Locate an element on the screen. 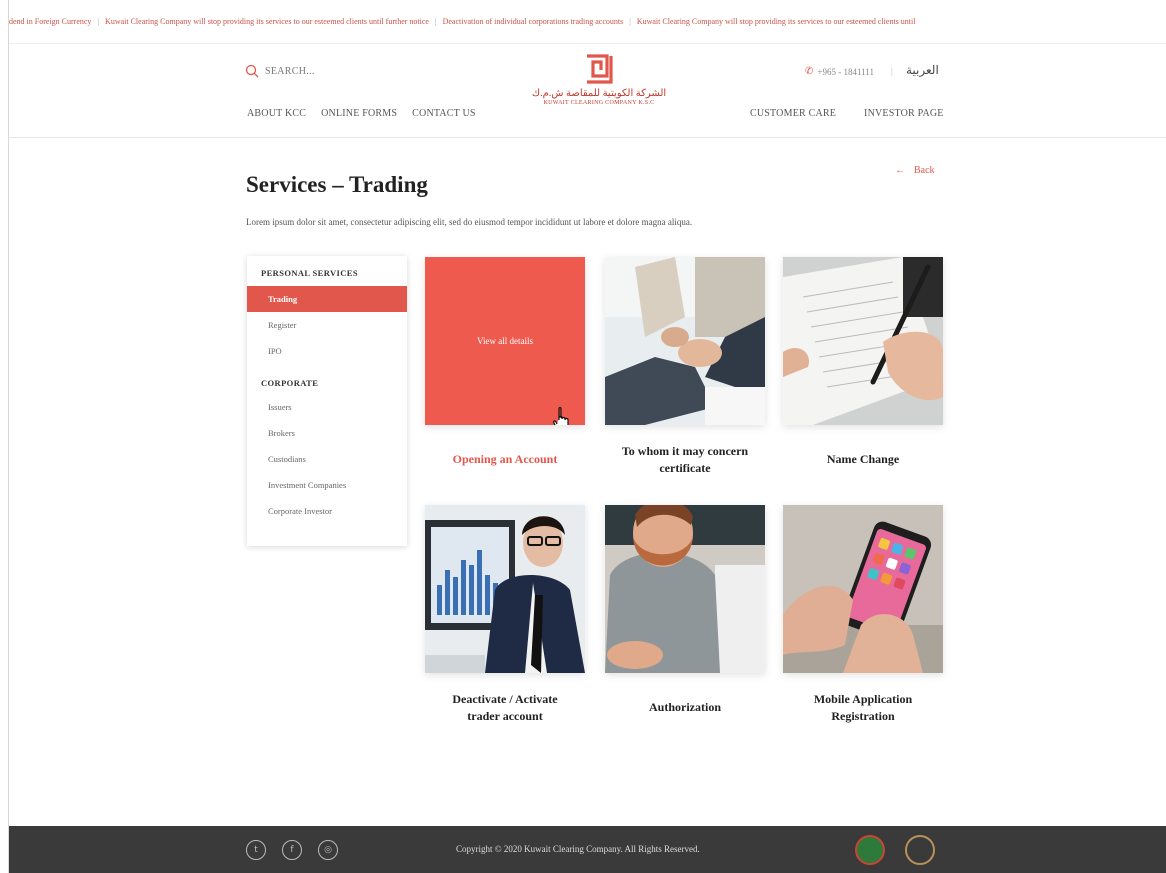 This screenshot has height=873, width=1166. twitter-icon: t is located at coordinates (256, 850).